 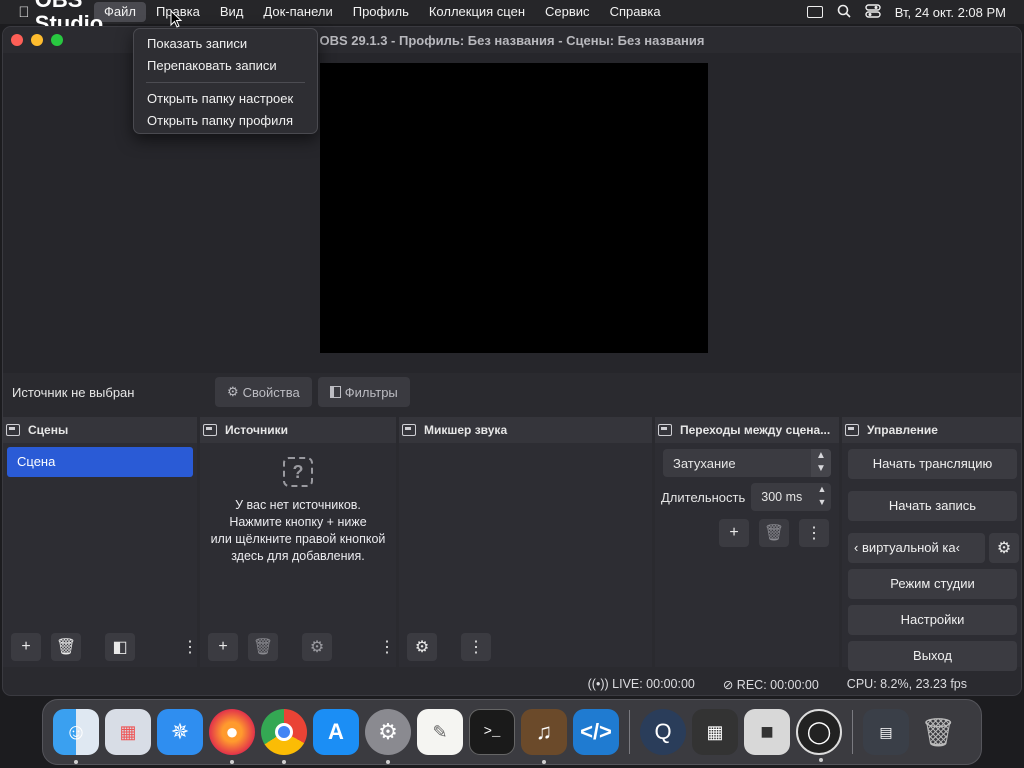 I want to click on filters-button: Фильтры, so click(x=363, y=392).